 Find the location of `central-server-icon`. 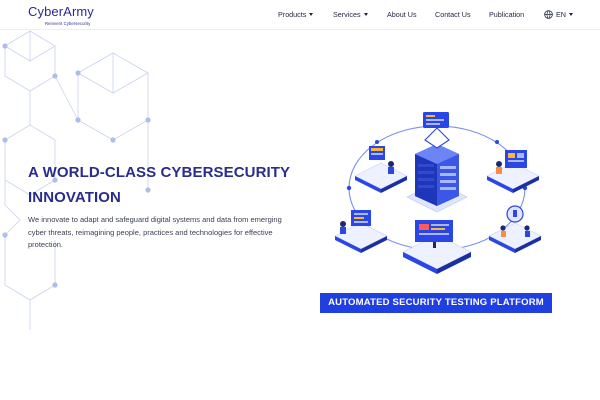

central-server-icon is located at coordinates (437, 162).